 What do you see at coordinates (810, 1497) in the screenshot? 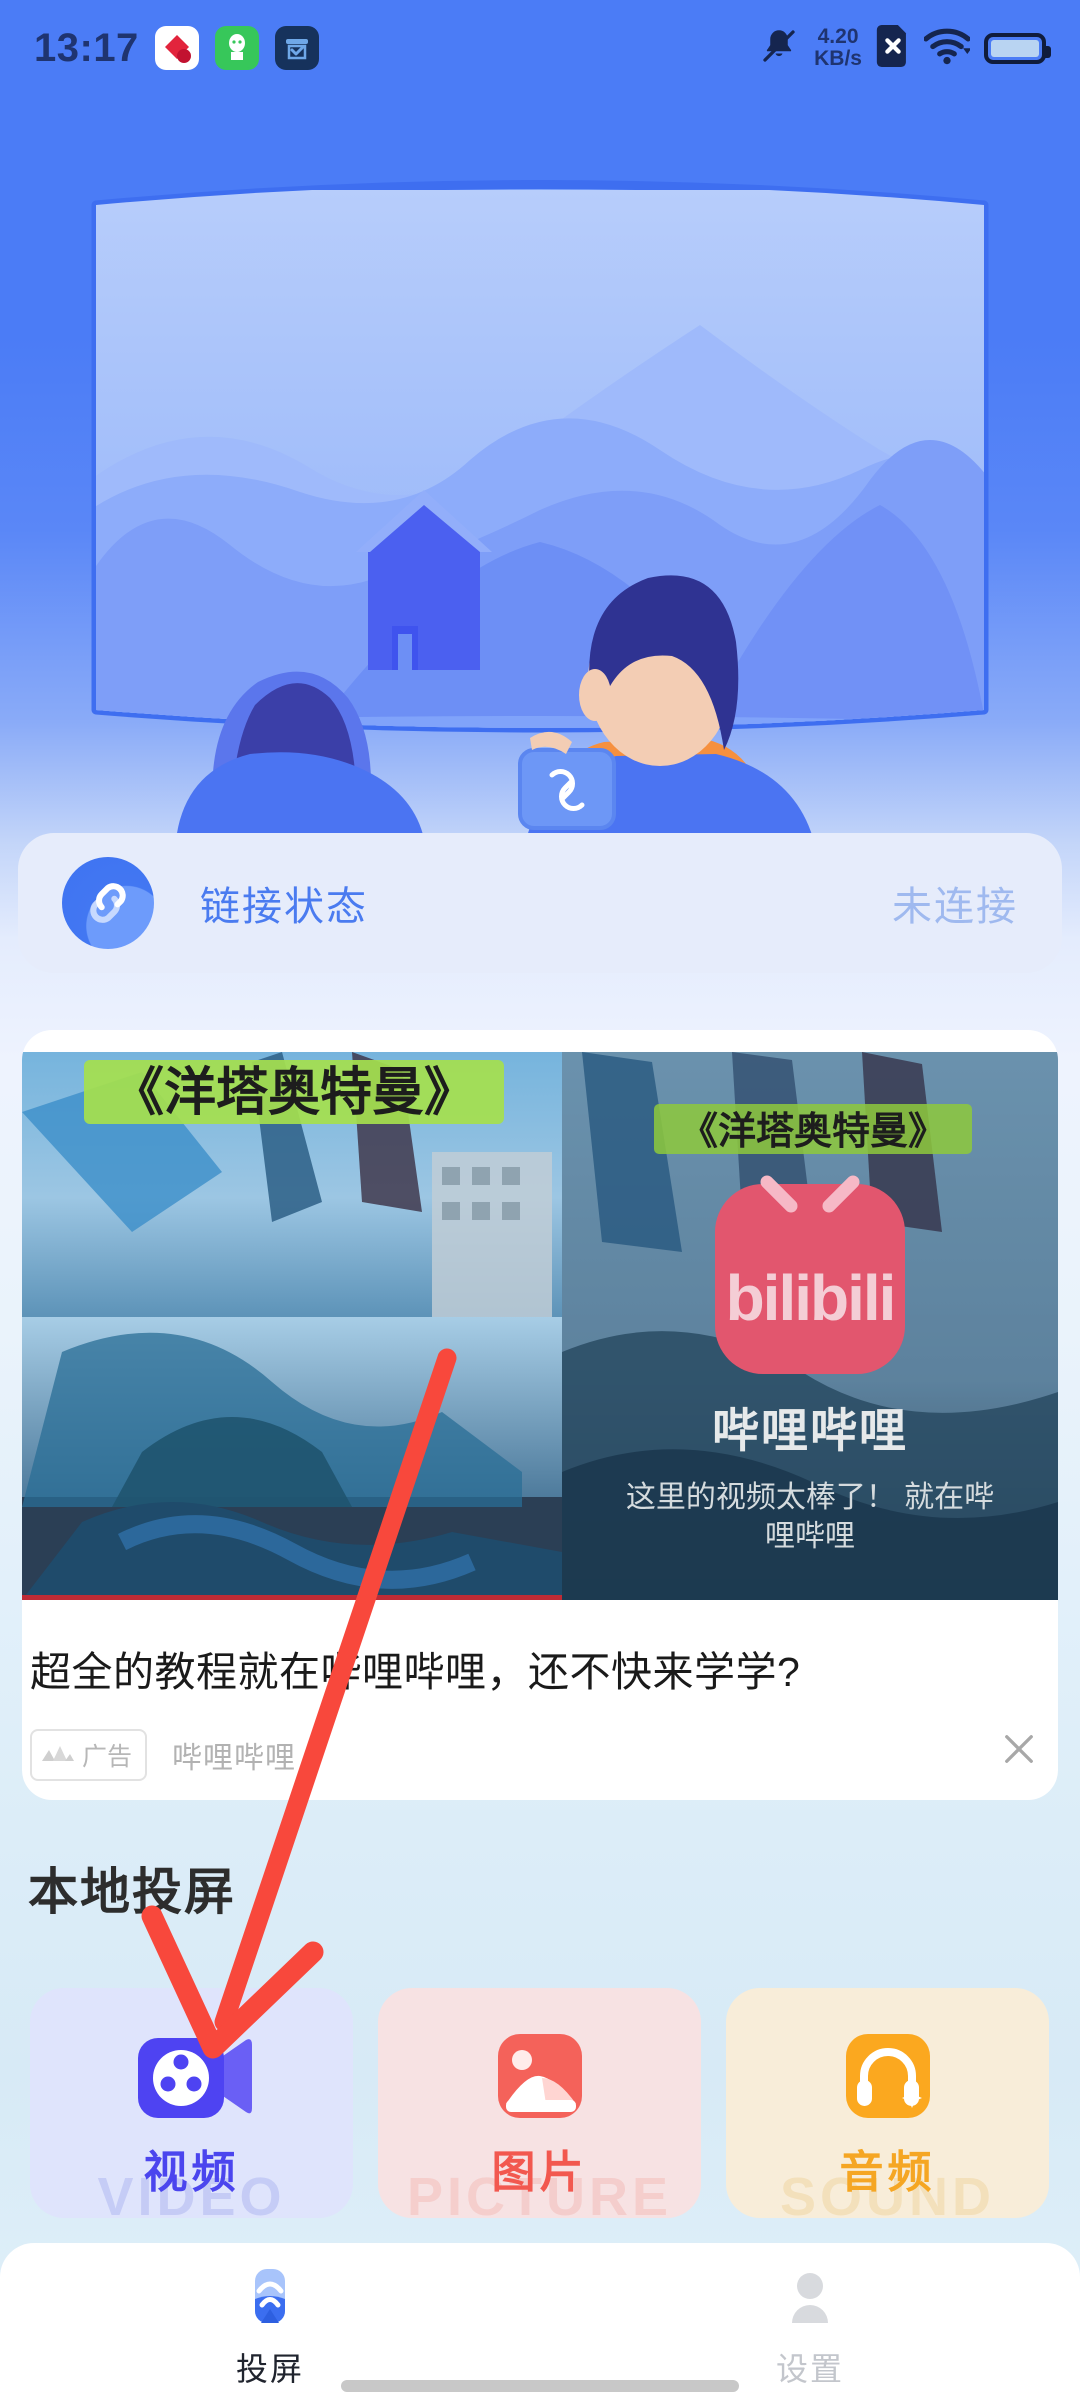
I see `ad-brand-tagline-1: 这里的视频太棒了！ 就在哔` at bounding box center [810, 1497].